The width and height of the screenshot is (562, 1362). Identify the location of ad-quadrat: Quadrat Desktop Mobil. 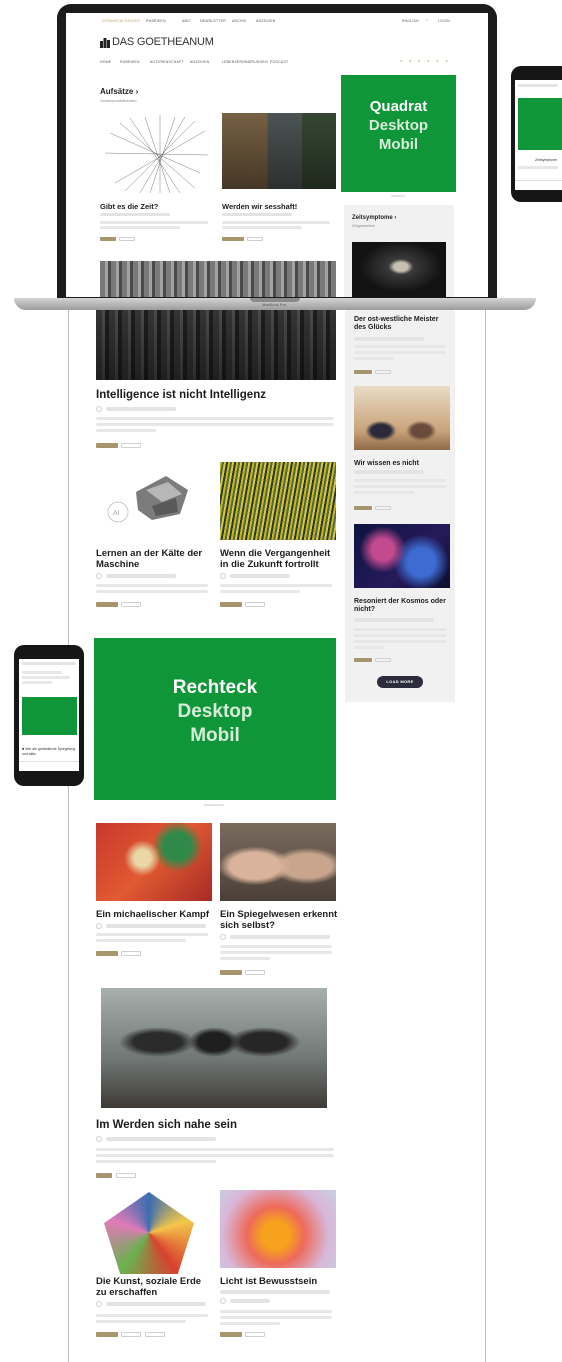
(398, 133).